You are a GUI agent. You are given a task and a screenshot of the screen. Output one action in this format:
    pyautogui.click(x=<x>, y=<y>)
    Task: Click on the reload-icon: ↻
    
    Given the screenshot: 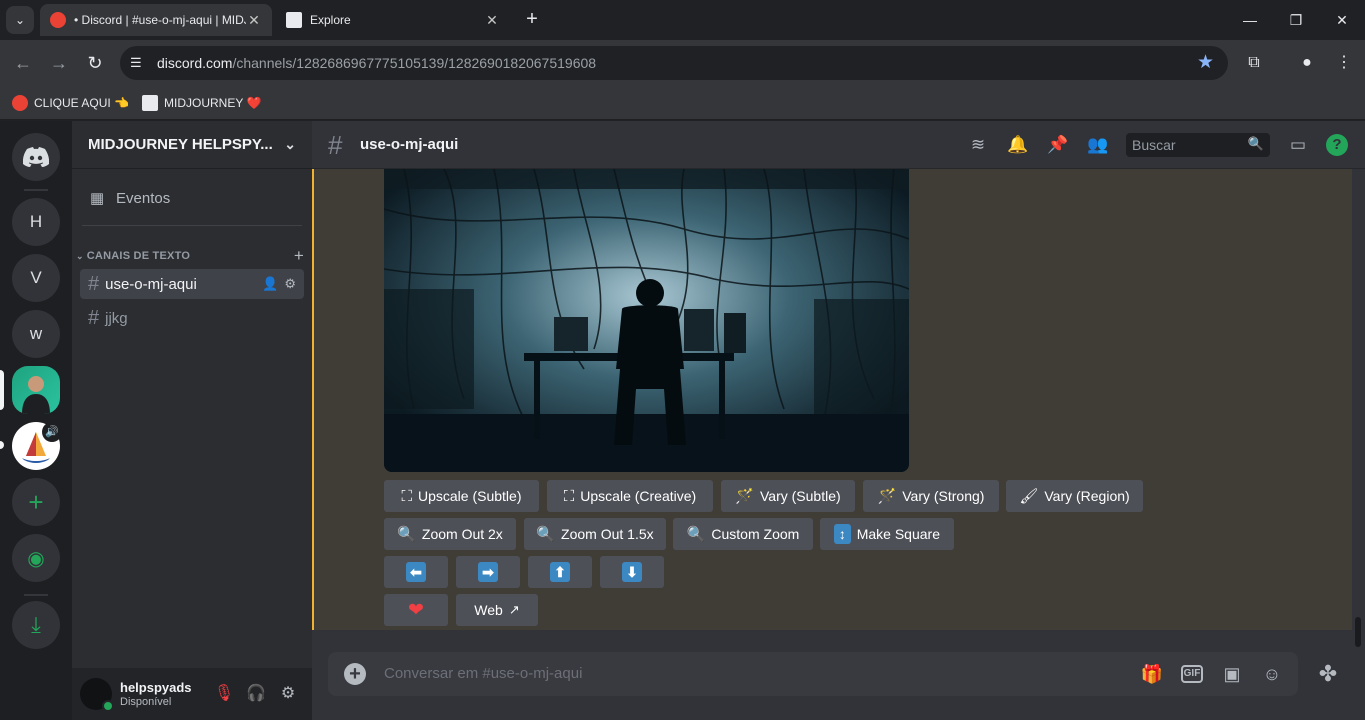 What is the action you would take?
    pyautogui.click(x=95, y=63)
    